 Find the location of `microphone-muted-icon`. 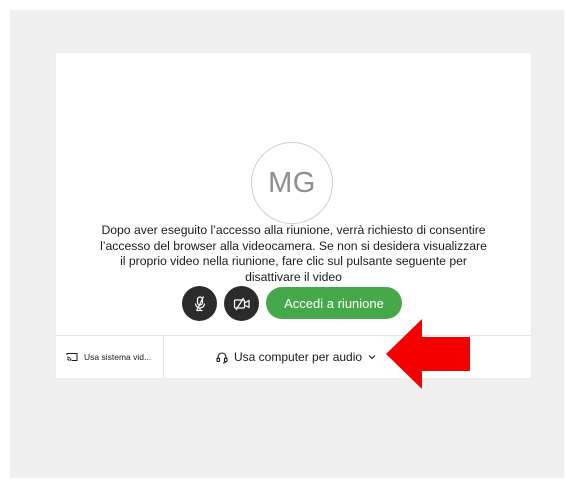

microphone-muted-icon is located at coordinates (199, 303).